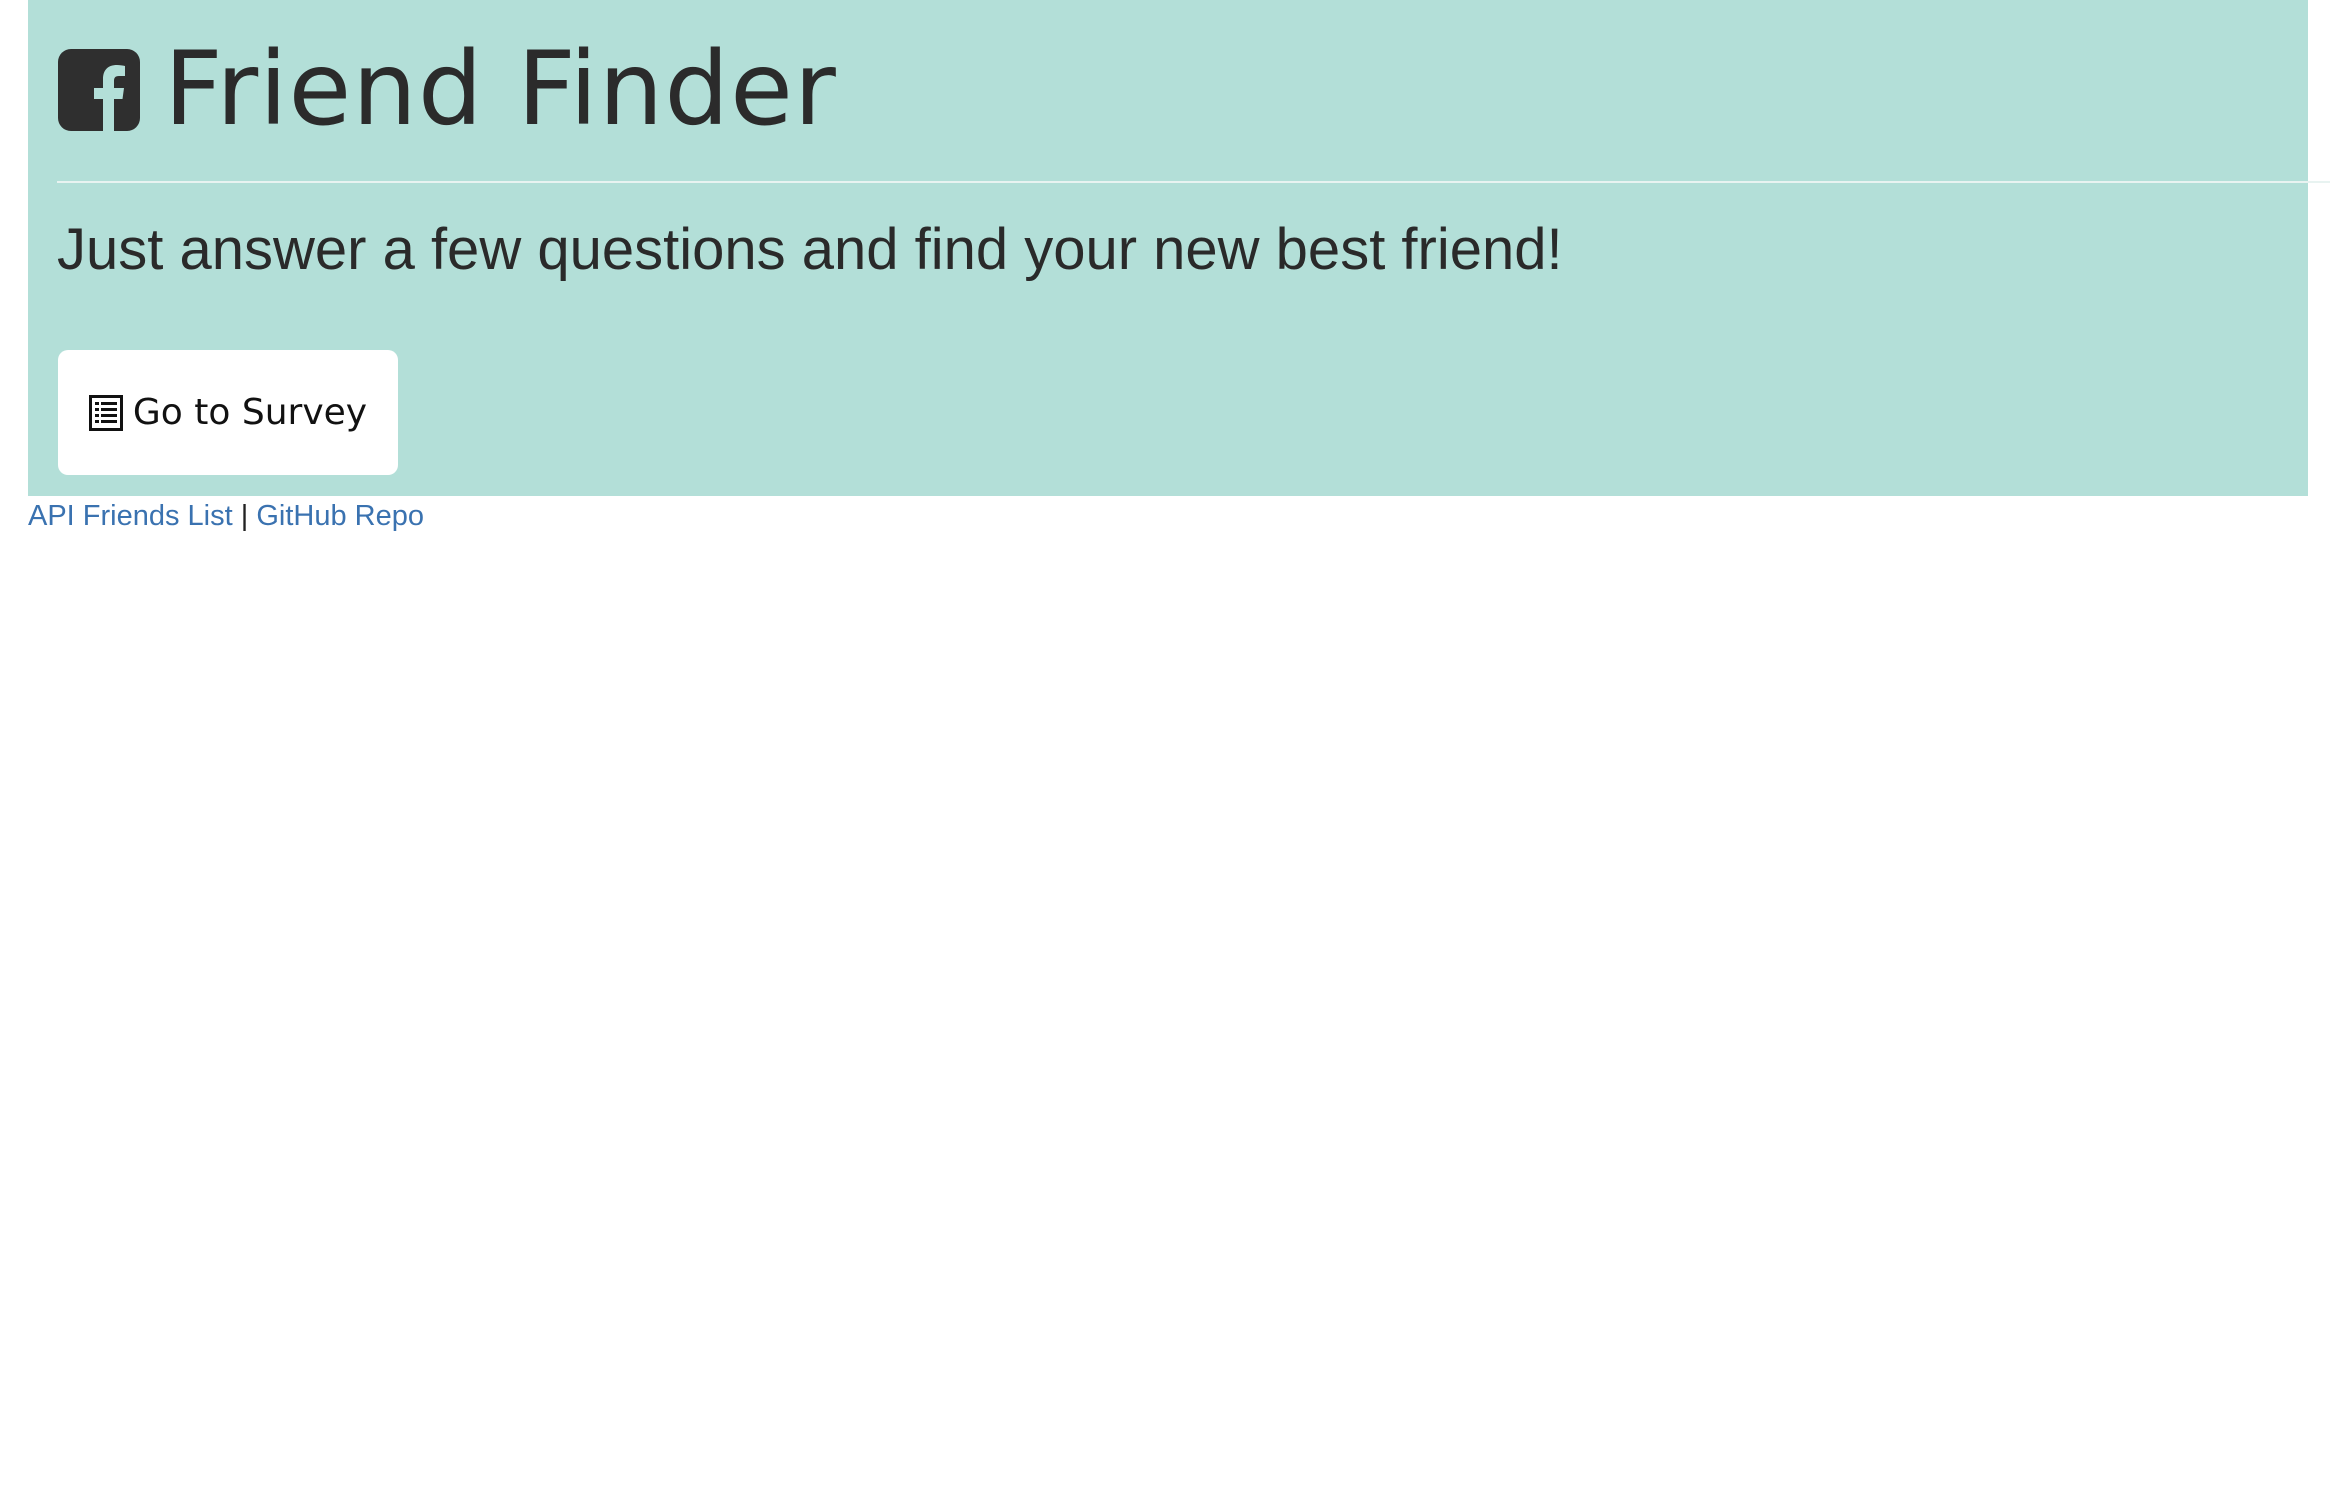 The image size is (2330, 1500). Describe the element at coordinates (105, 412) in the screenshot. I see `list-alt-icon` at that location.